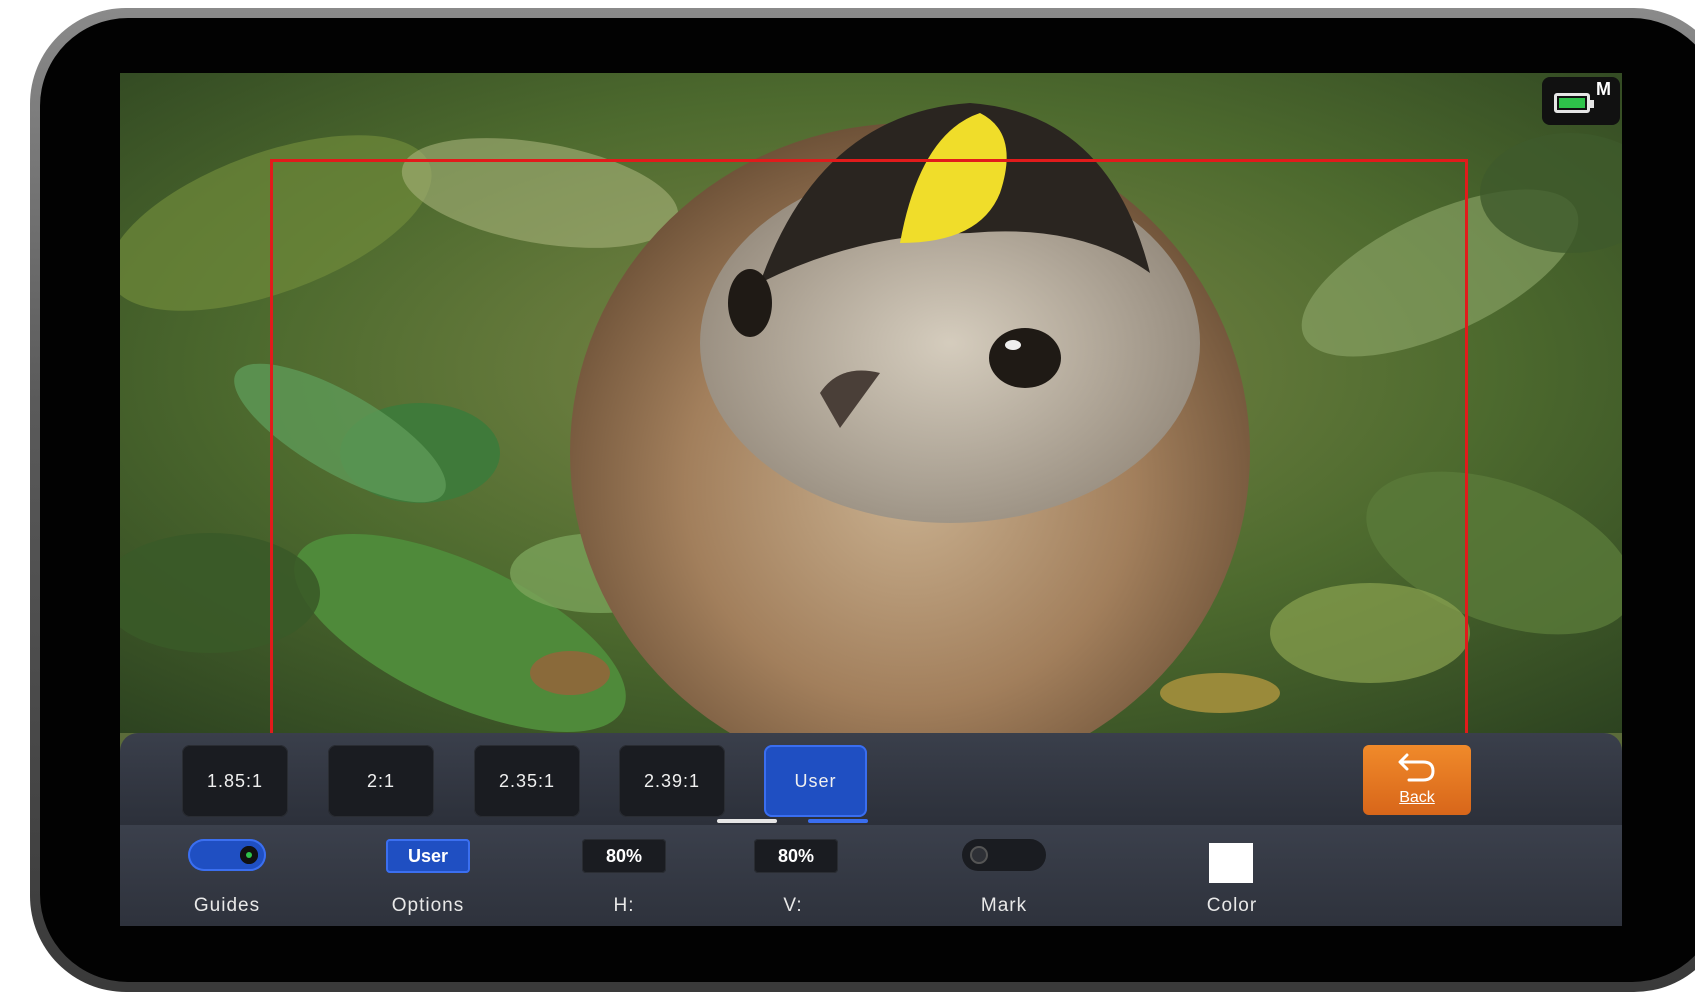  I want to click on ratio-button-user: User, so click(815, 781).